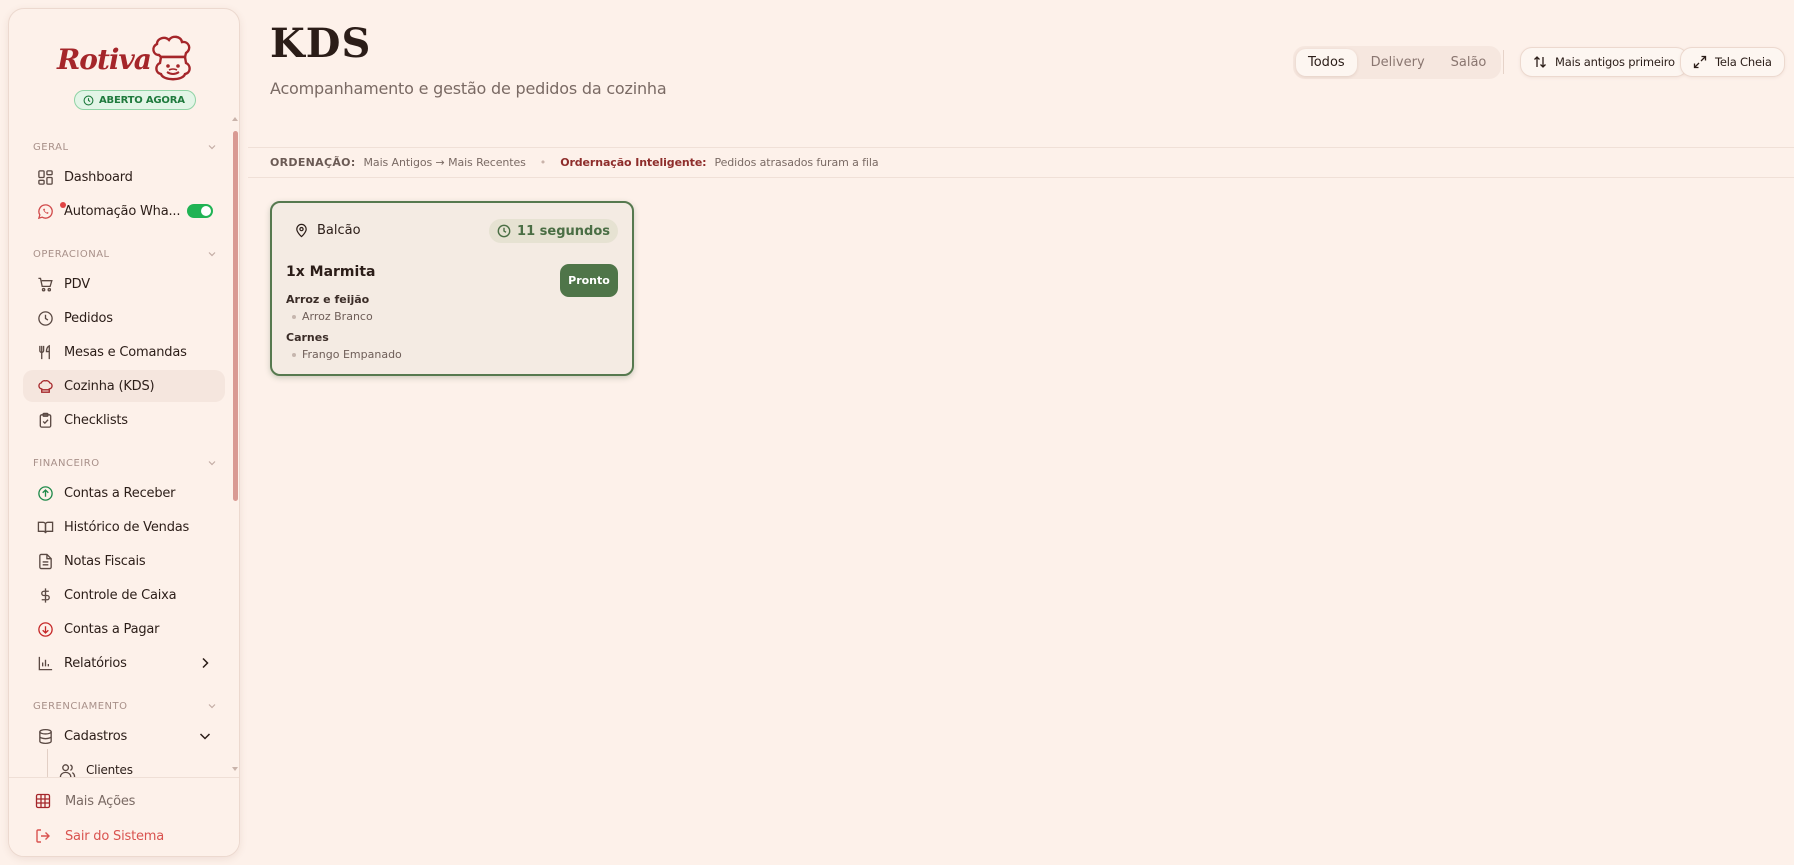 The width and height of the screenshot is (1794, 865). What do you see at coordinates (104, 59) in the screenshot?
I see `brand-name: Rotiva` at bounding box center [104, 59].